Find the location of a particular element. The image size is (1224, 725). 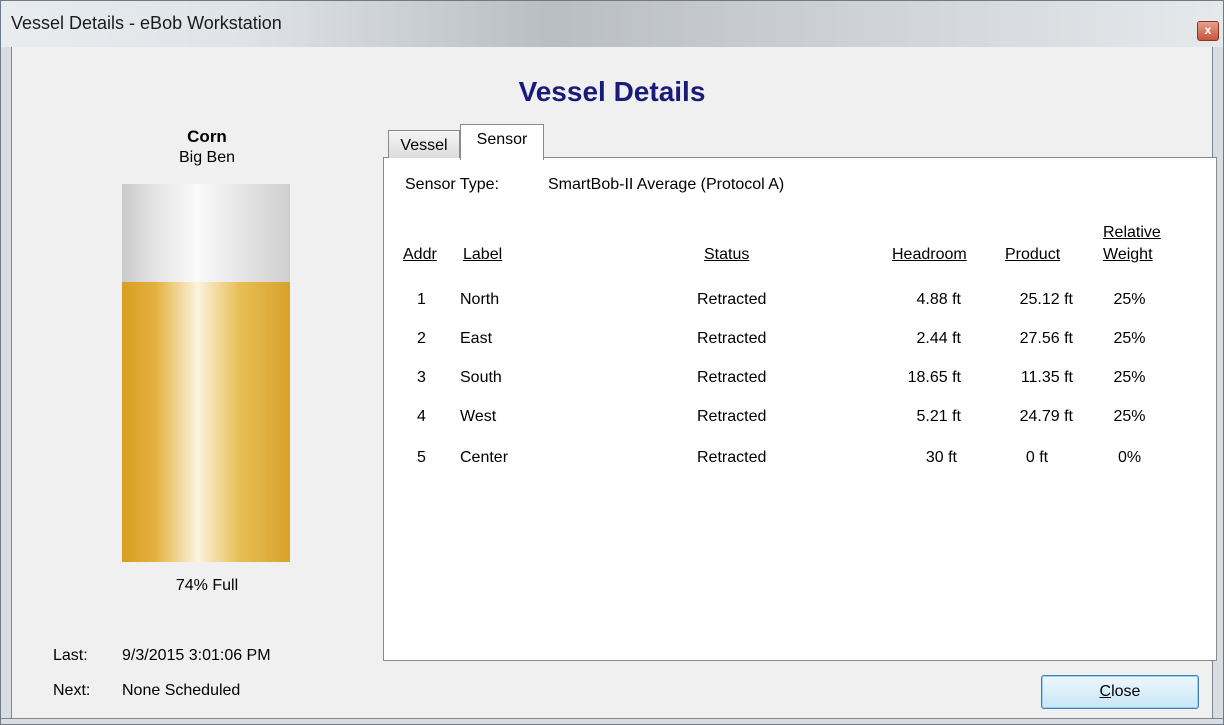

column-header-status: Status is located at coordinates (727, 254).